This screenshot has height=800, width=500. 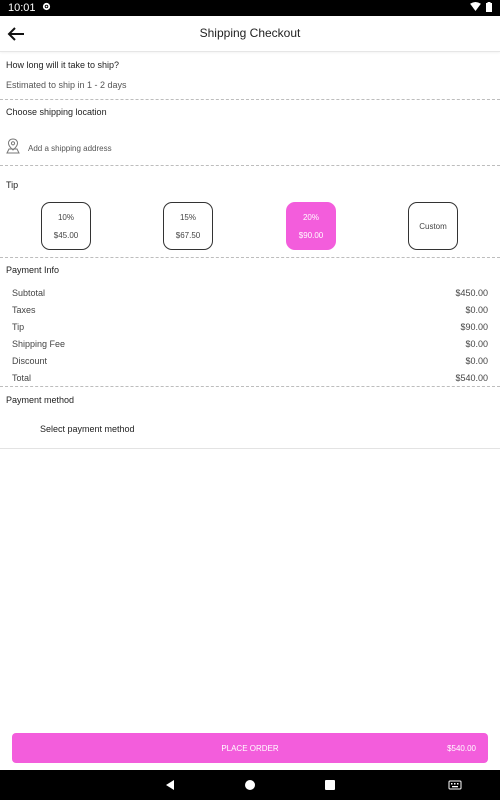 What do you see at coordinates (30, 361) in the screenshot?
I see `payment-row-name: Discount` at bounding box center [30, 361].